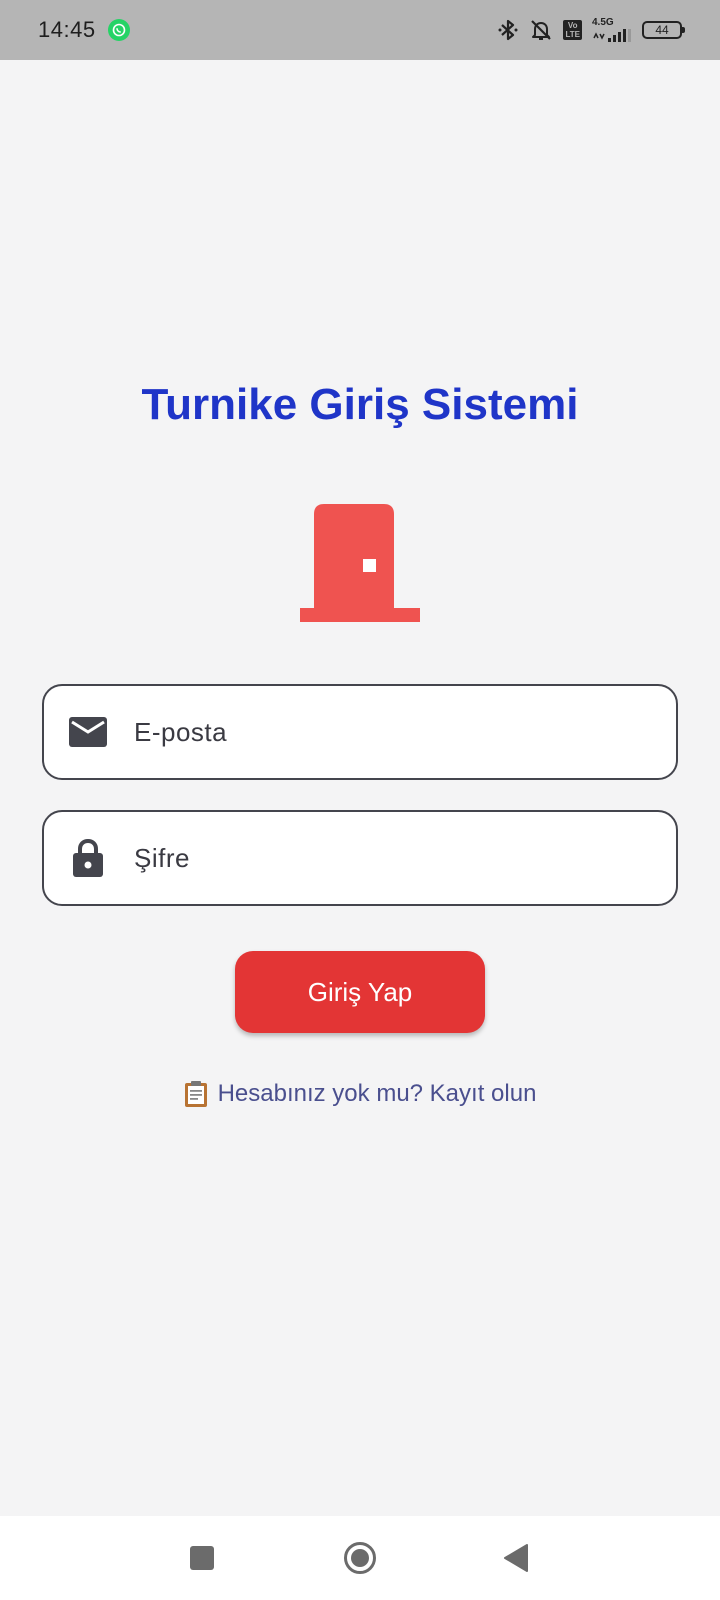 Image resolution: width=720 pixels, height=1600 pixels. I want to click on status-left: 14:45, so click(84, 30).